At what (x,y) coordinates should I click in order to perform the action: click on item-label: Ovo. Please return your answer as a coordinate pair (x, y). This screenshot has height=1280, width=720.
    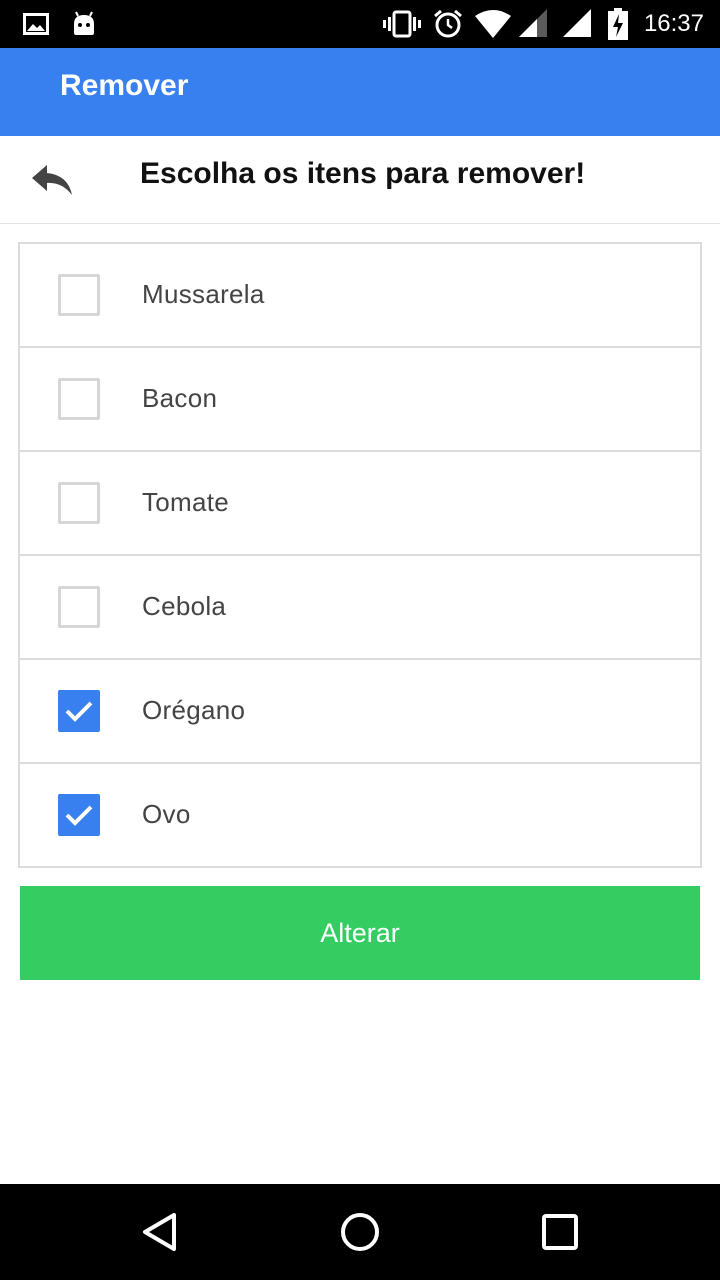
    Looking at the image, I should click on (166, 814).